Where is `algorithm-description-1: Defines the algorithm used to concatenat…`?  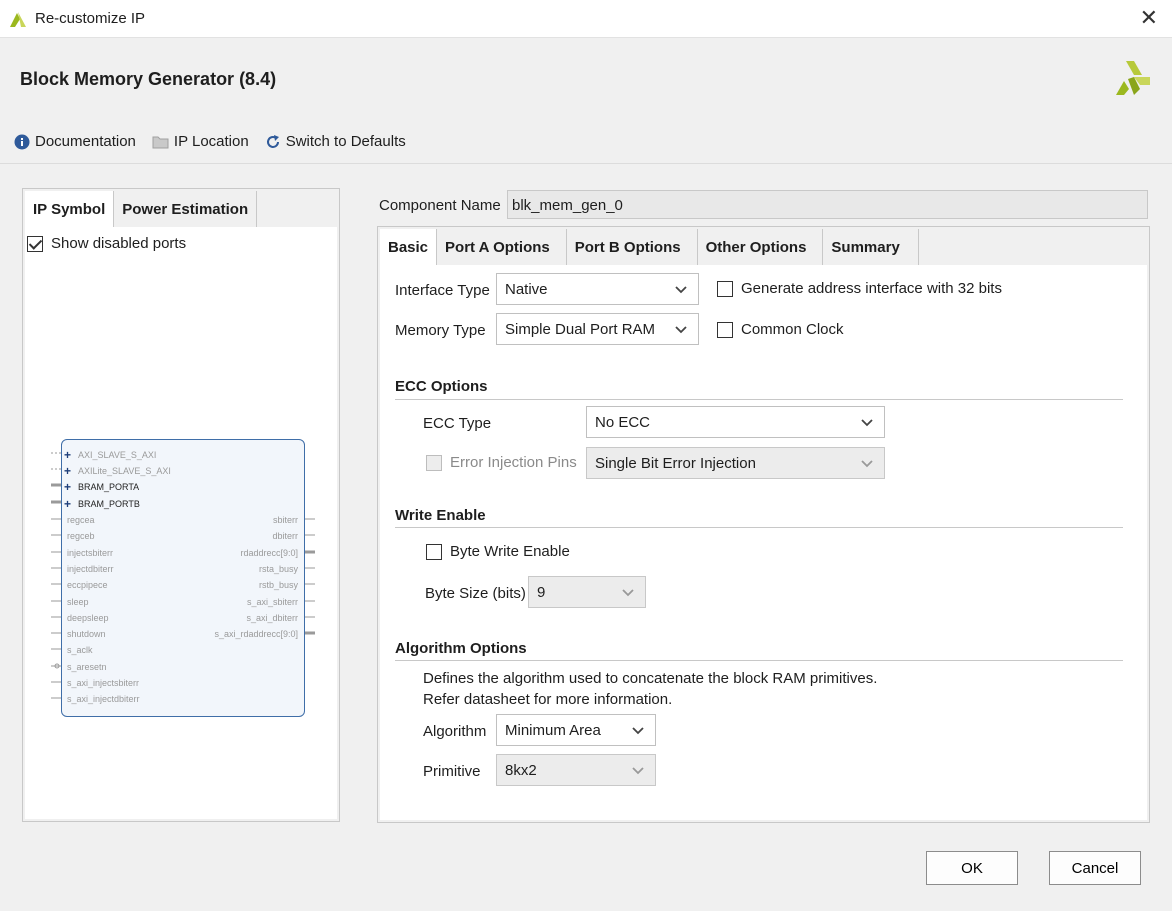
algorithm-description-1: Defines the algorithm used to concatenat… is located at coordinates (650, 678).